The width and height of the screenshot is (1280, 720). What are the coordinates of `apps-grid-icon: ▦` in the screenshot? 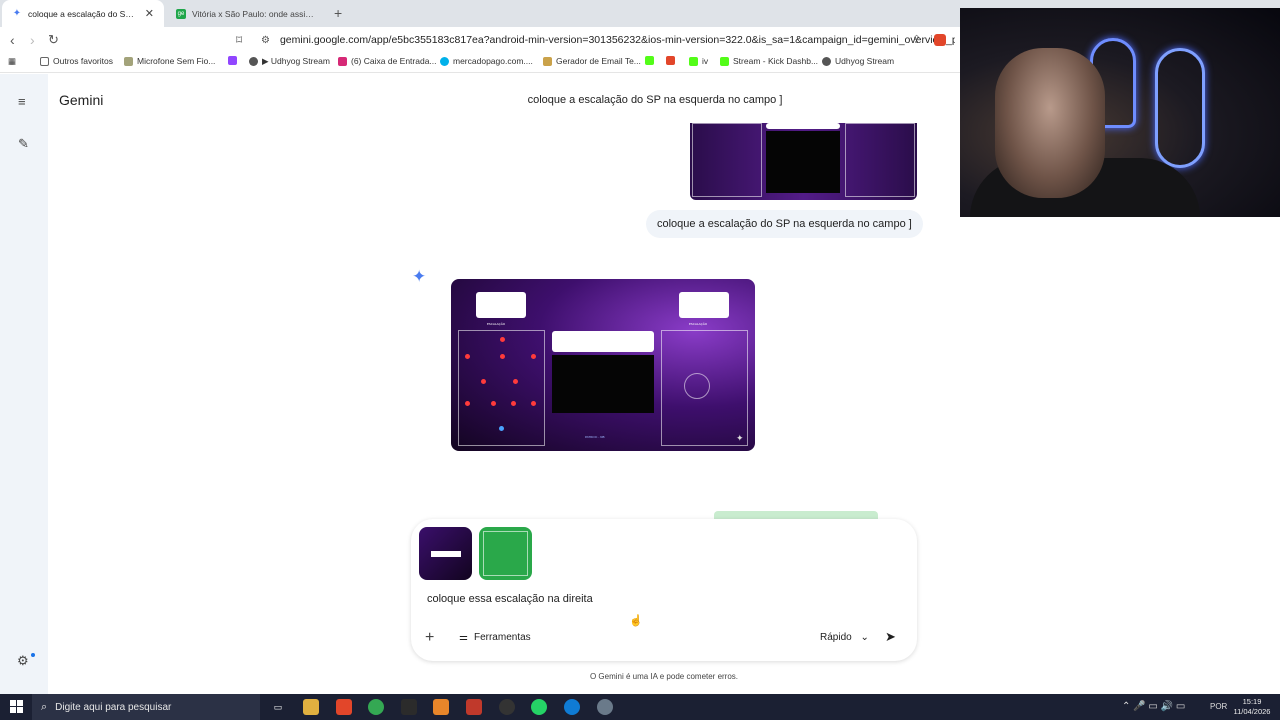 It's located at (12, 61).